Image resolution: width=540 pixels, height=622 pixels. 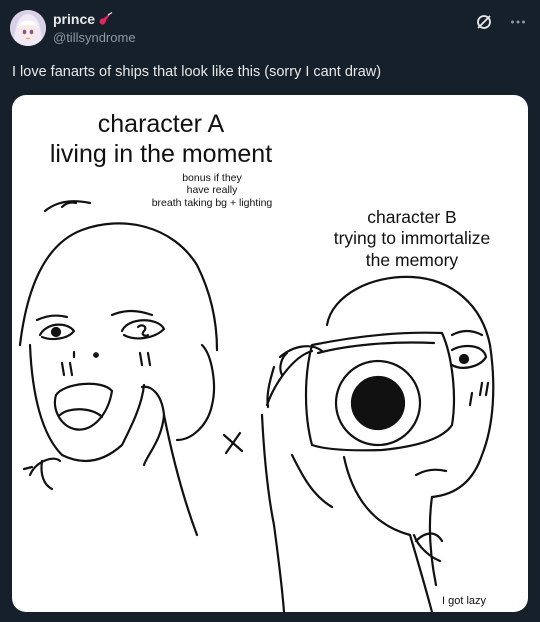 I want to click on character-b-title-line-2: trying to immortalize, so click(x=412, y=238).